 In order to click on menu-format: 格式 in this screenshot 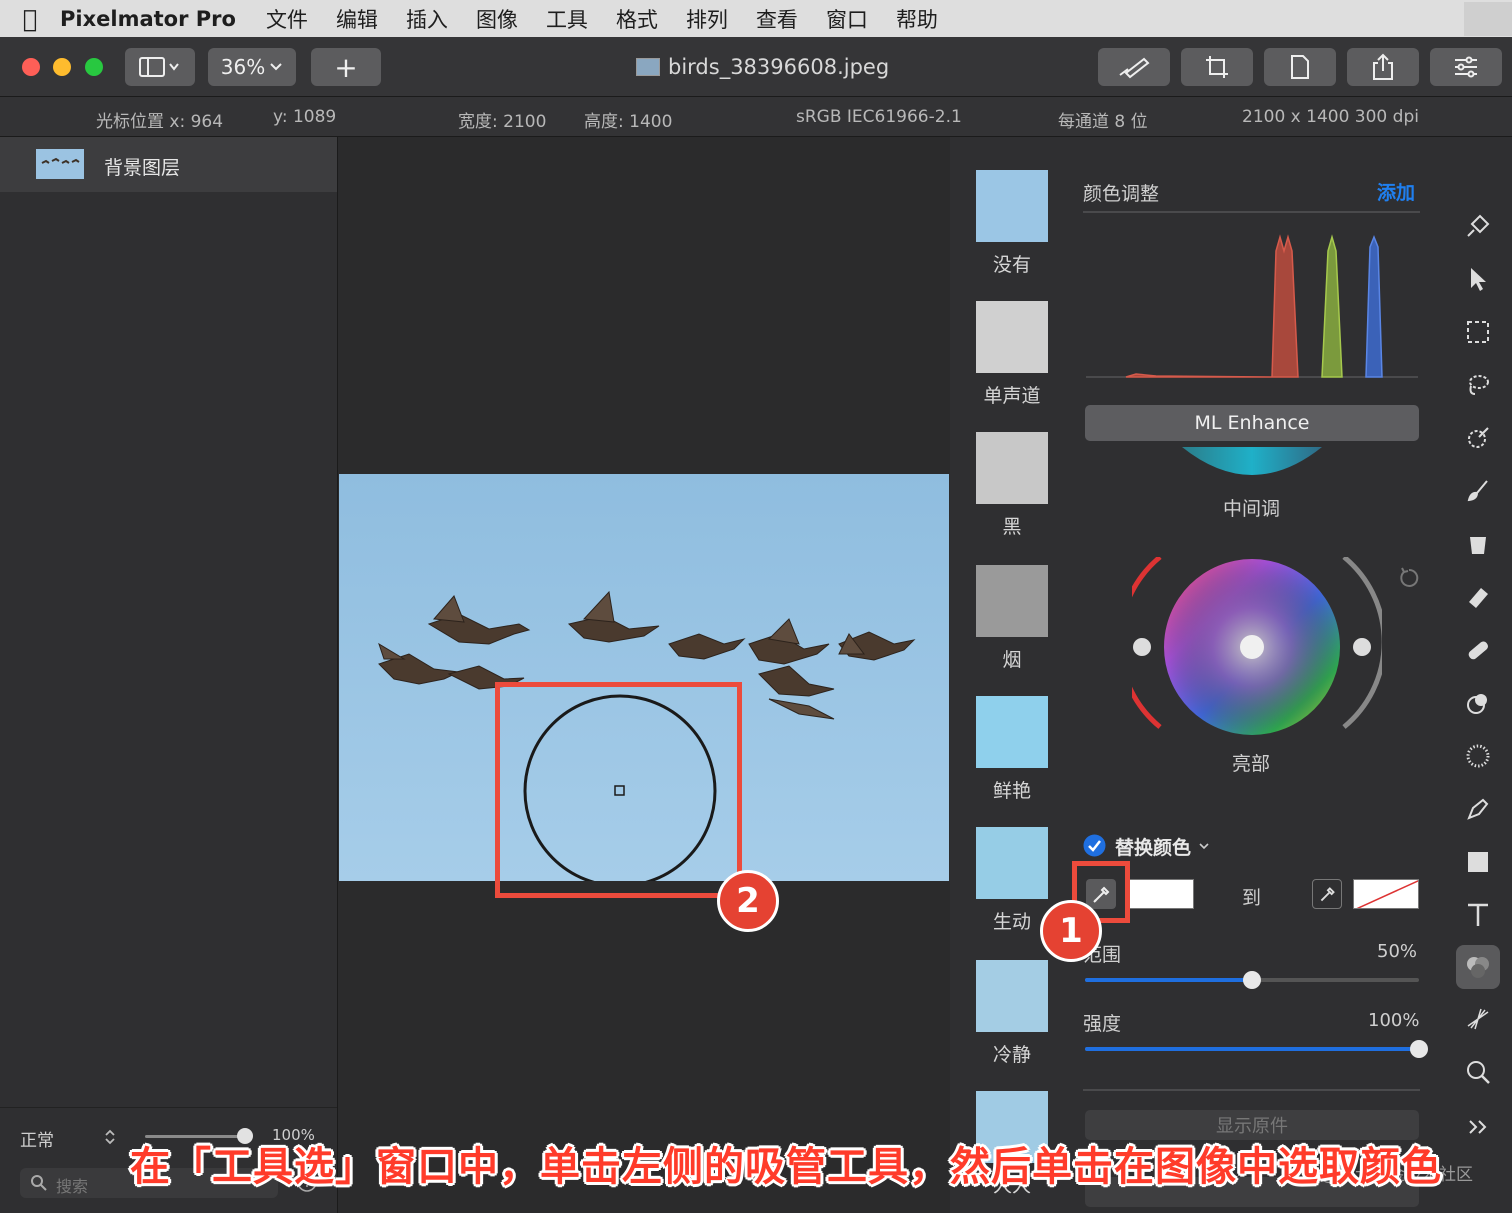, I will do `click(637, 19)`.